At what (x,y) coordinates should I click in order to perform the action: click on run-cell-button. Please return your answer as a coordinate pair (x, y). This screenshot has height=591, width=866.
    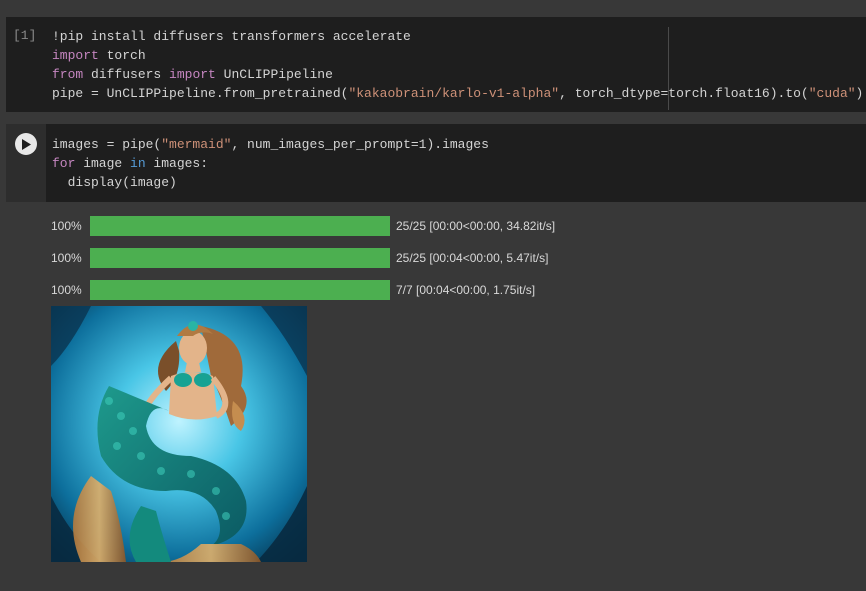
    Looking at the image, I should click on (26, 144).